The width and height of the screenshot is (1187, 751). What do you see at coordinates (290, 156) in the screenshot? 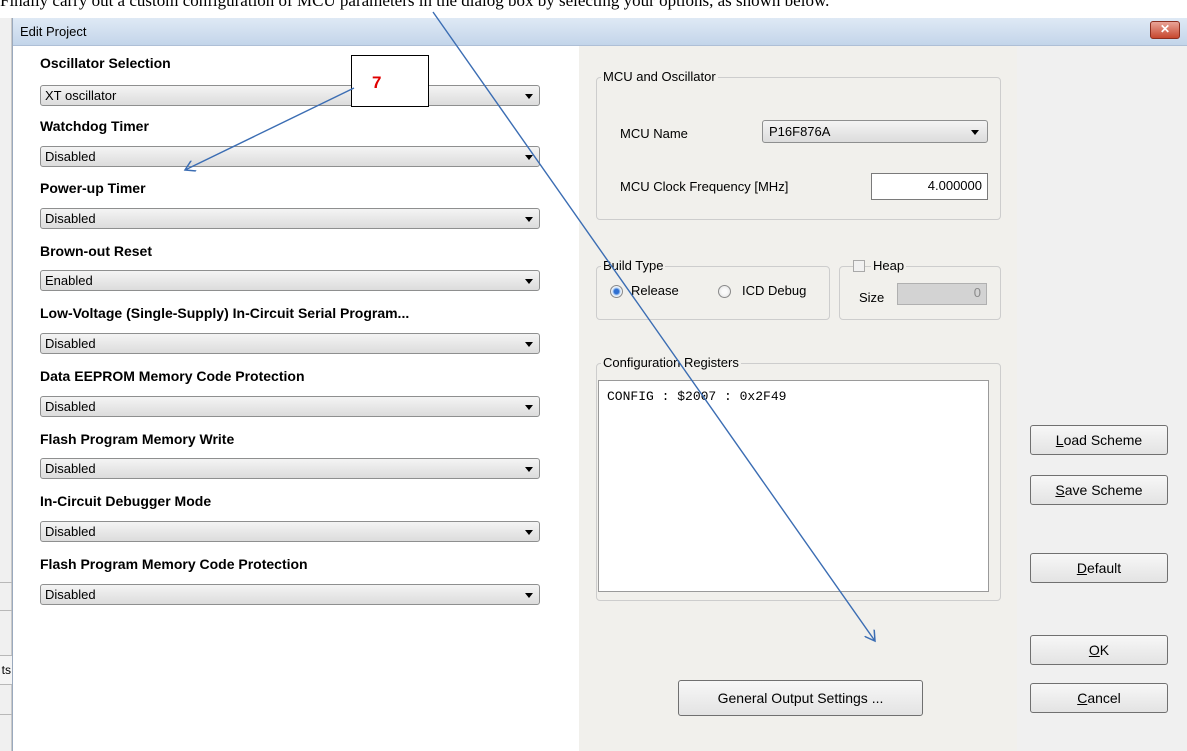
I see `watchdog-timer-dropdown: Disabled` at bounding box center [290, 156].